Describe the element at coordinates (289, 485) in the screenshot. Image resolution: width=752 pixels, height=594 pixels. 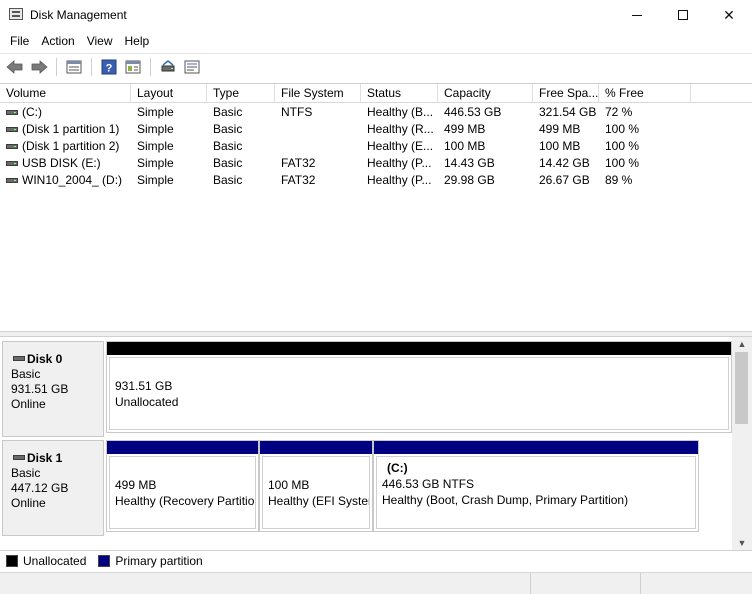
I see `partition-size: 100 MB` at that location.